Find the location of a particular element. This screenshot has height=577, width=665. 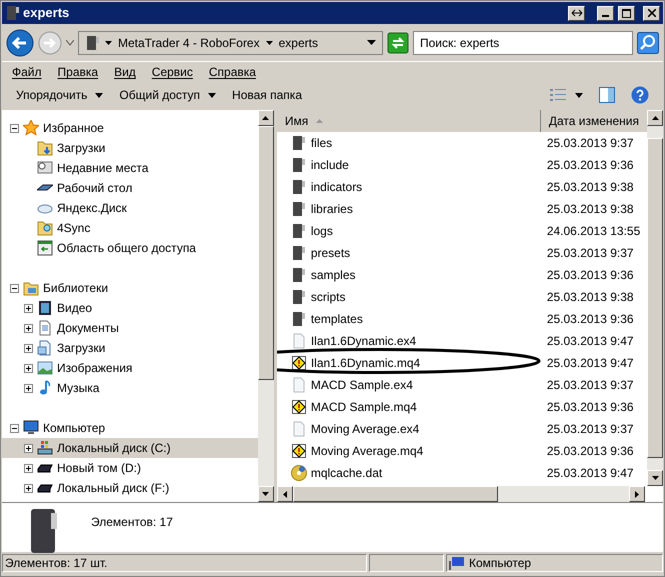

down-arrow-icon is located at coordinates (655, 478).